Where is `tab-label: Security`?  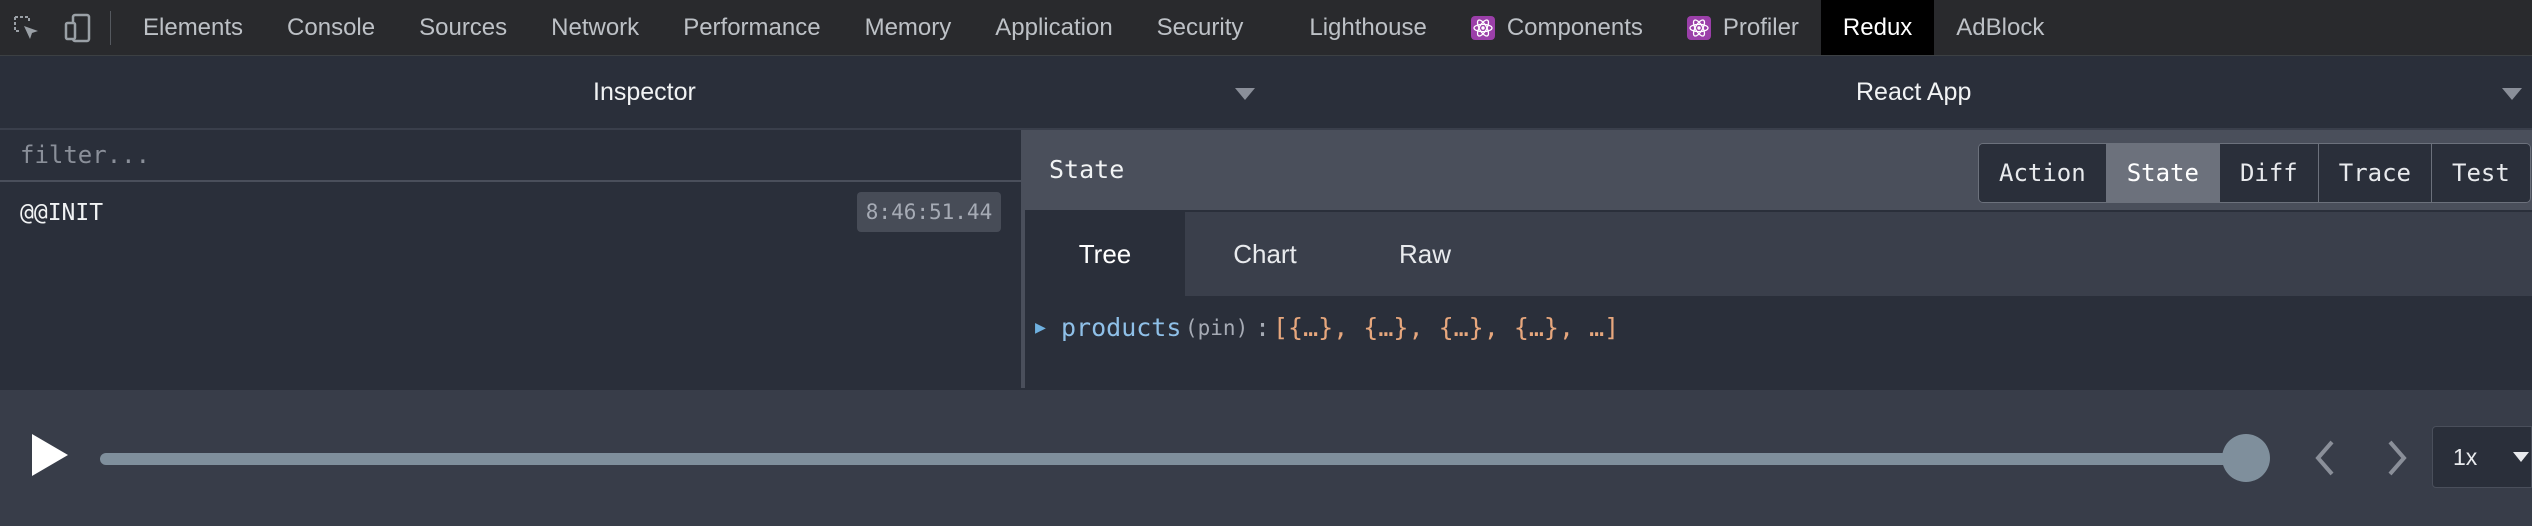
tab-label: Security is located at coordinates (1200, 27).